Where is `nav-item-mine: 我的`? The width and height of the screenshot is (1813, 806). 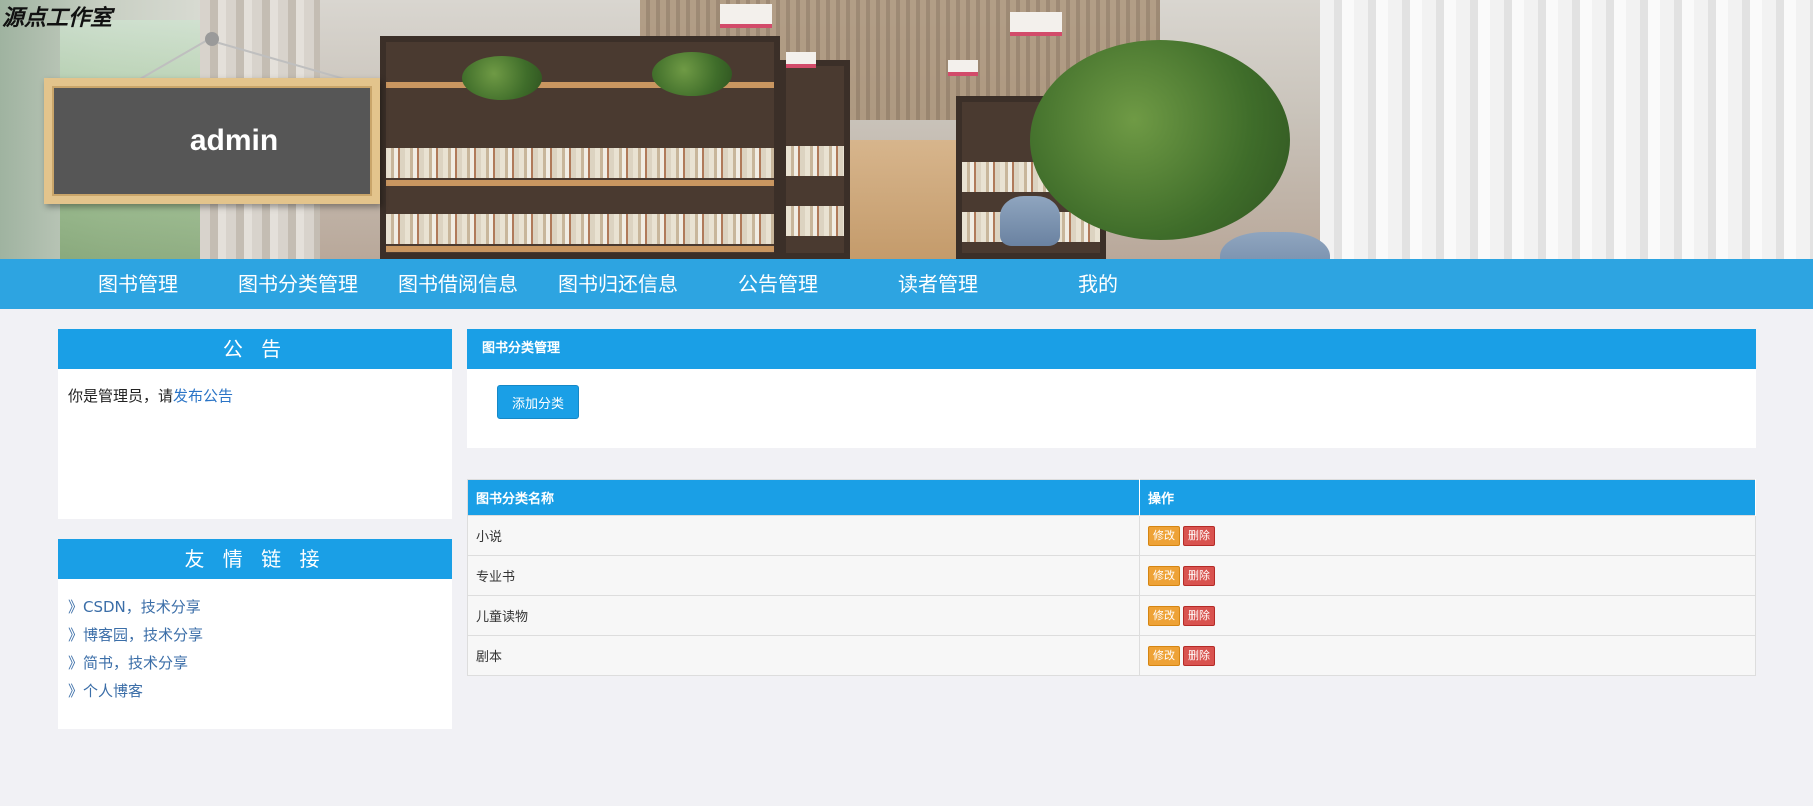
nav-item-mine: 我的 is located at coordinates (1098, 284).